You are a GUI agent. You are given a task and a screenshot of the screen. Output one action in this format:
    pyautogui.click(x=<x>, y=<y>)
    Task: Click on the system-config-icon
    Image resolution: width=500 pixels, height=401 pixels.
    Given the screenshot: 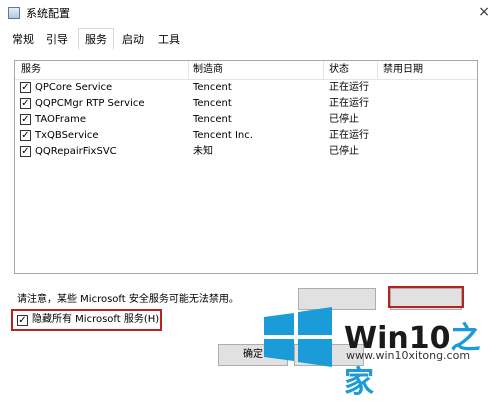 What is the action you would take?
    pyautogui.click(x=14, y=13)
    